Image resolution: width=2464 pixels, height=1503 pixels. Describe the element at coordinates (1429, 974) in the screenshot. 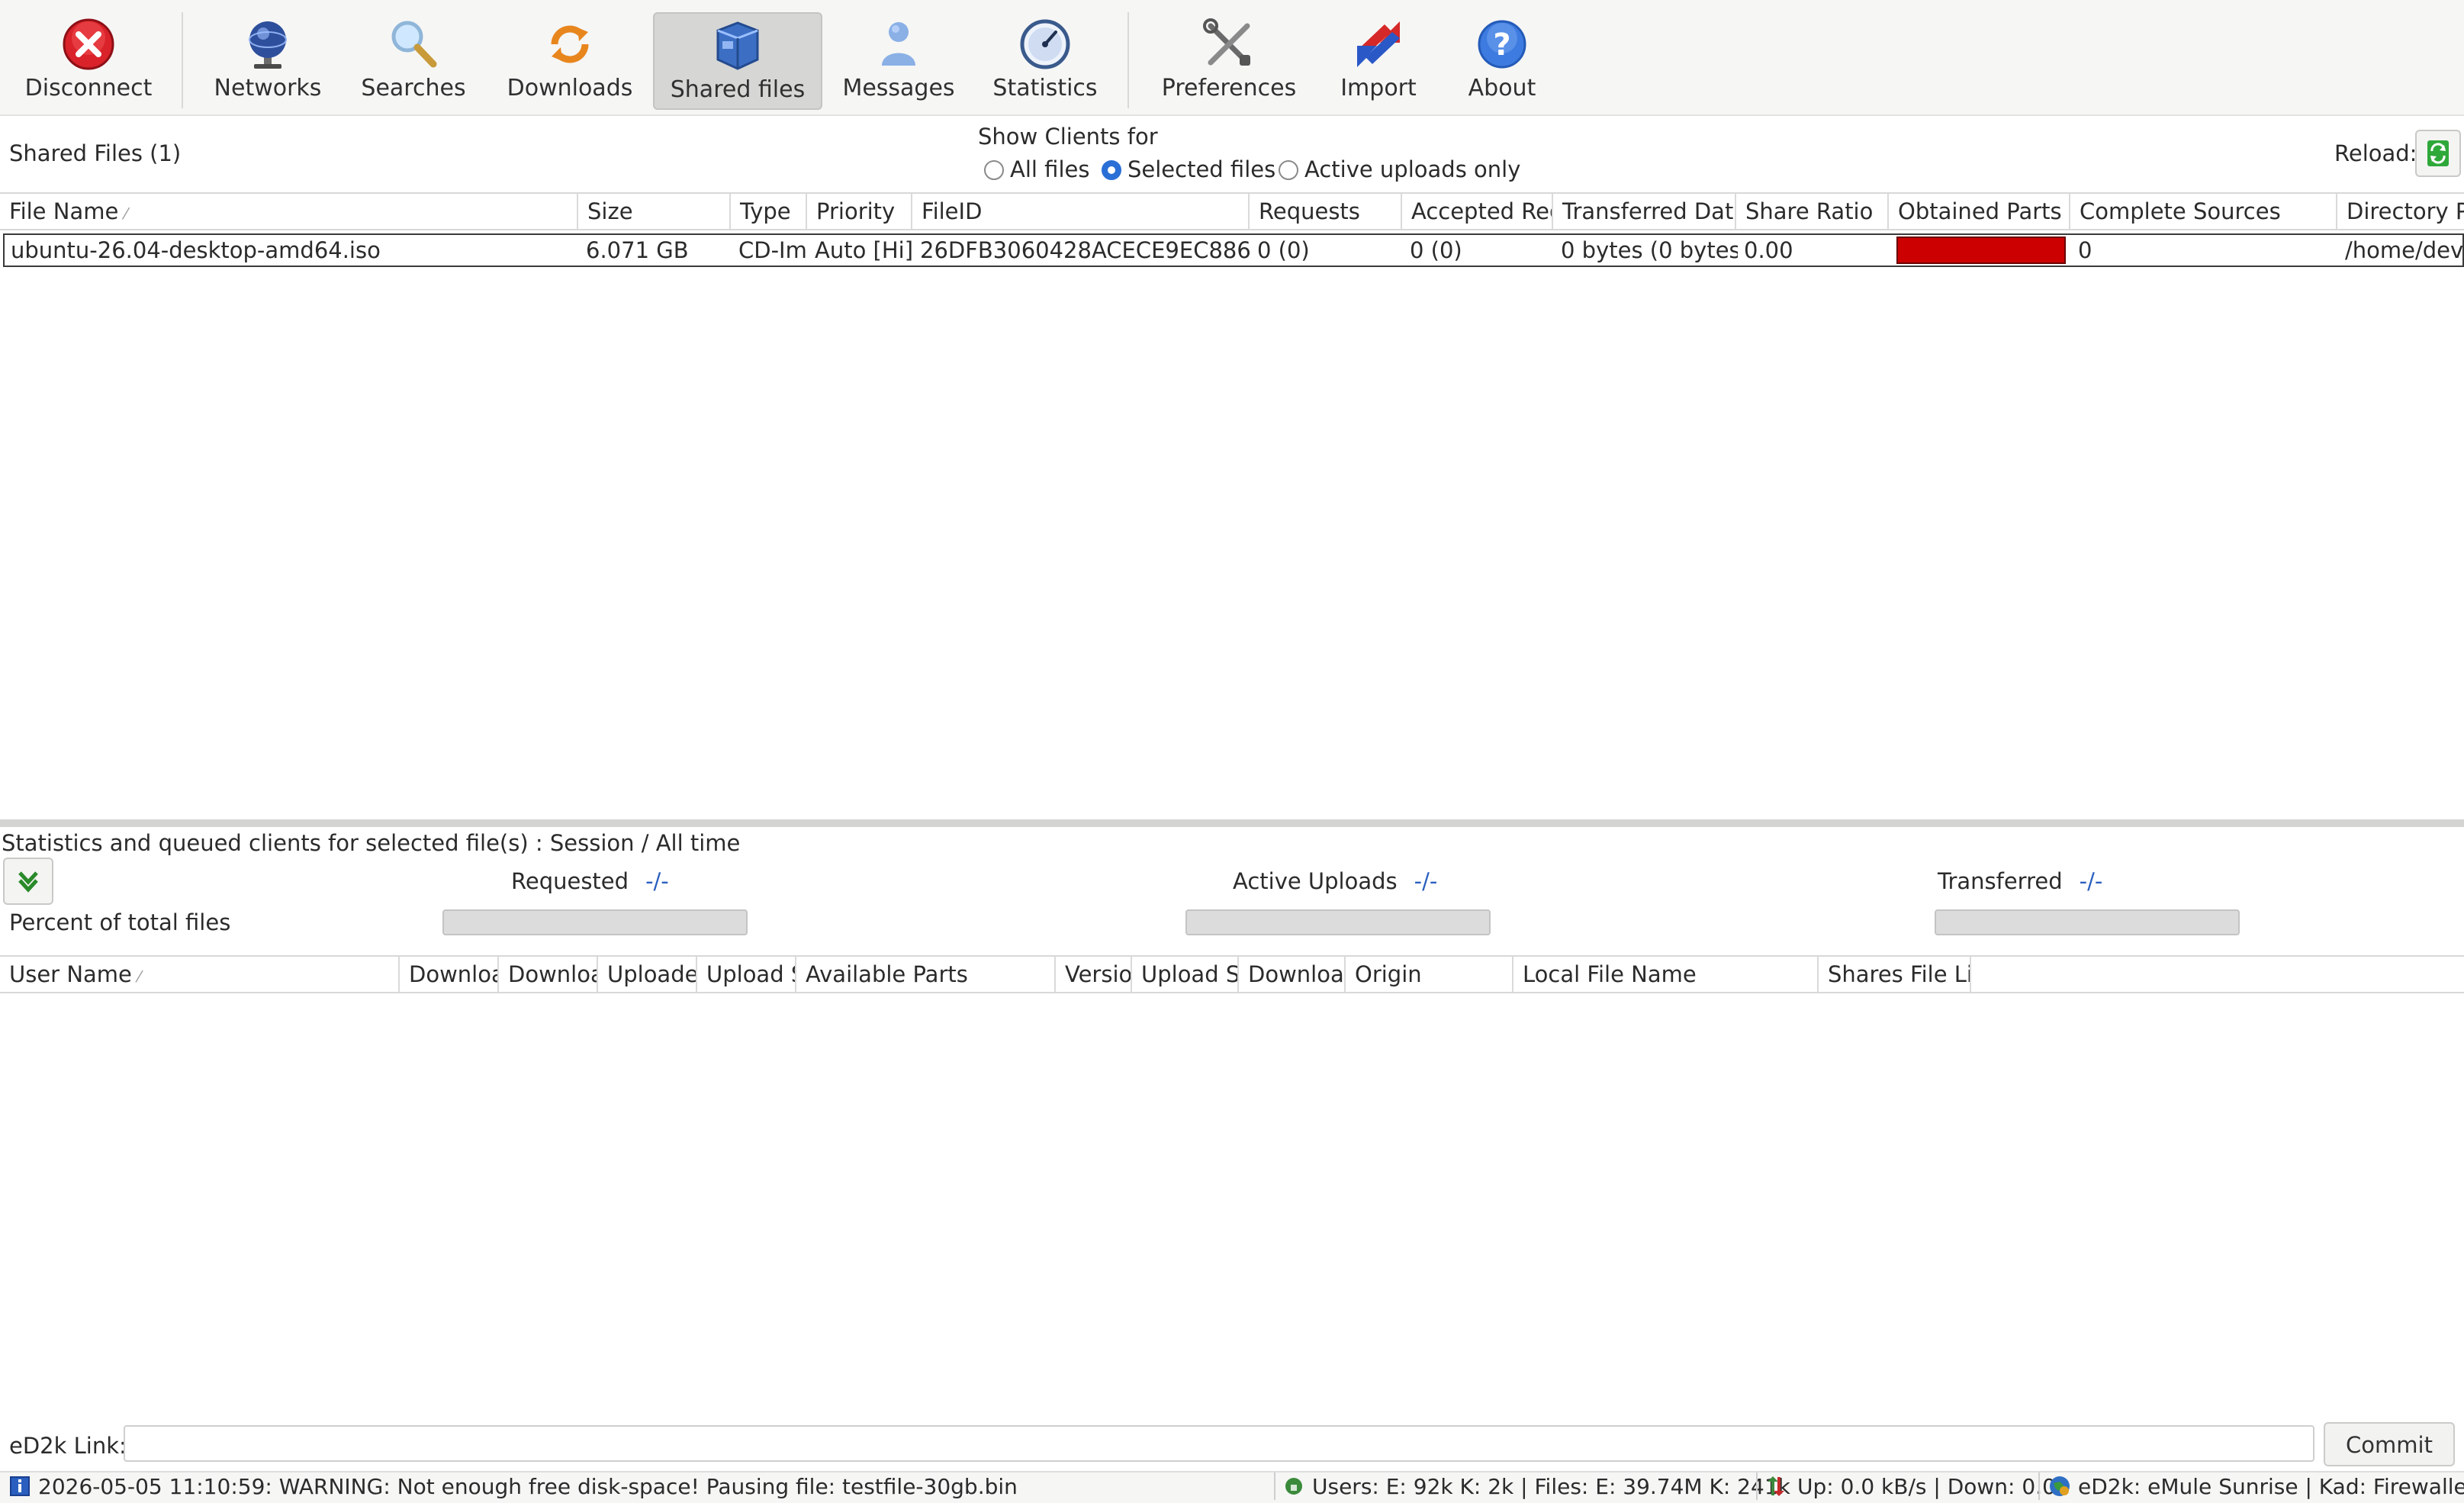

I see `col-origin: Origin` at that location.